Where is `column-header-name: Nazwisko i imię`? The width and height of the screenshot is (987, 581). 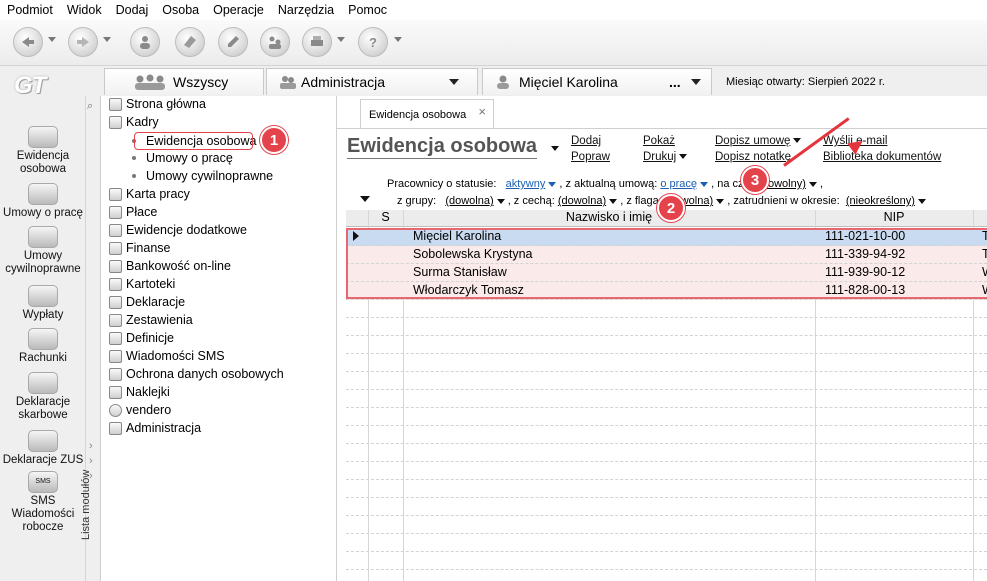 column-header-name: Nazwisko i imię is located at coordinates (609, 218).